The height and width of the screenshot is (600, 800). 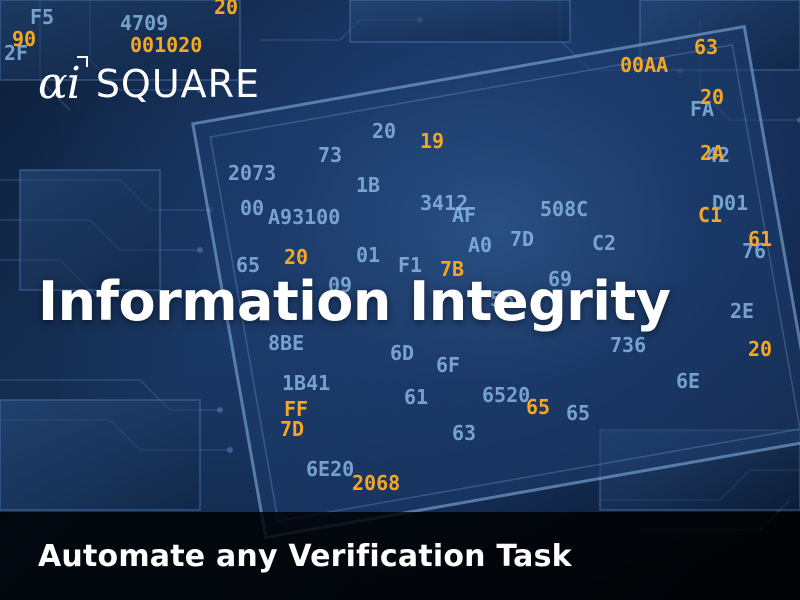 I want to click on logo-wordmark: SQUARE, so click(x=178, y=84).